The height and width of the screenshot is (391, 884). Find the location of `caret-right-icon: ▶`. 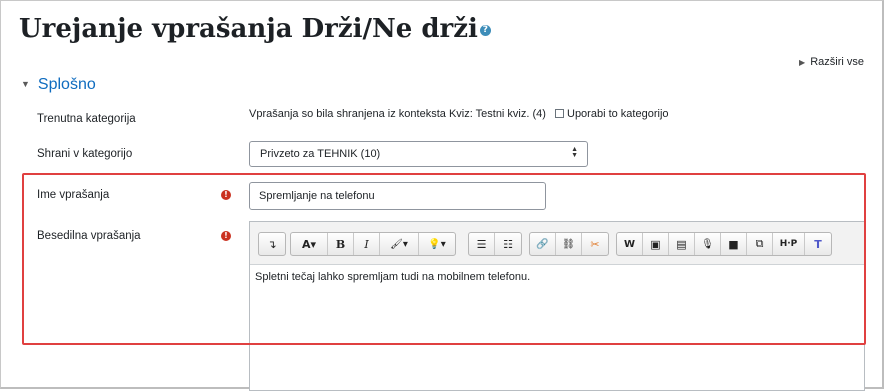

caret-right-icon: ▶ is located at coordinates (802, 62).